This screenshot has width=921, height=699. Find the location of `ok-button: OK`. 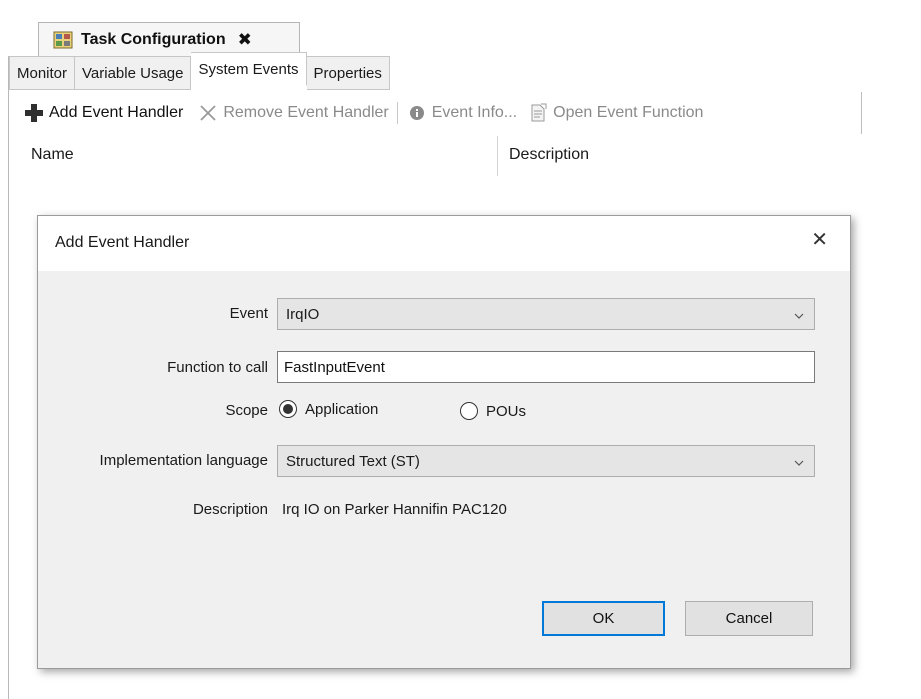

ok-button: OK is located at coordinates (603, 618).